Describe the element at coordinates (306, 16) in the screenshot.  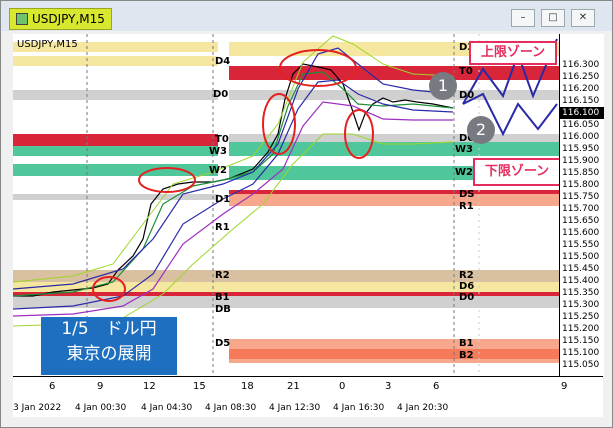
I see `title-bar: USDJPY,M15 – □ ✕` at that location.